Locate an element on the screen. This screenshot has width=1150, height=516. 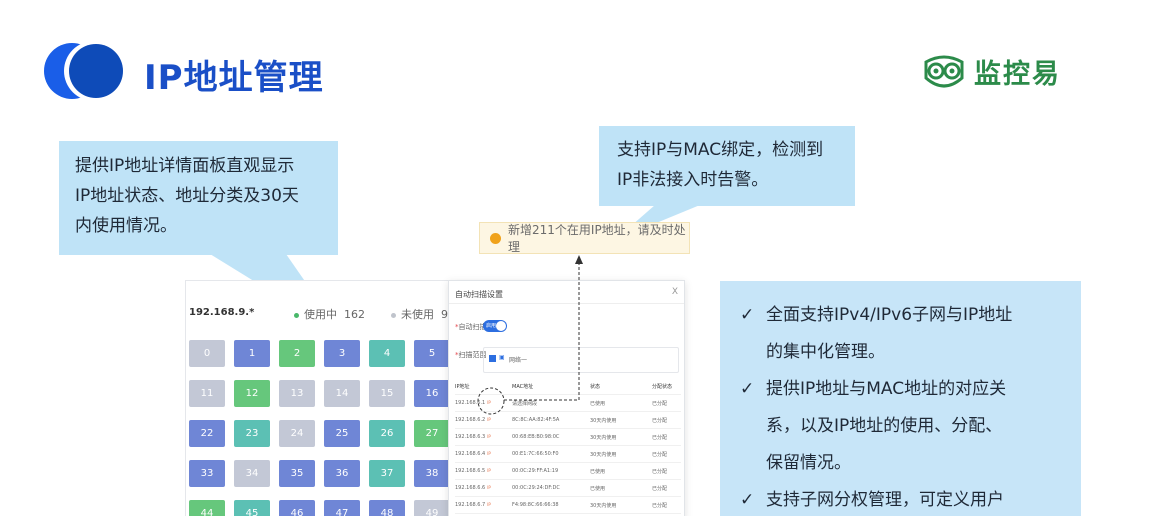
notice-bar: 新增211个在用IP地址，请及时处理 is located at coordinates (584, 238).